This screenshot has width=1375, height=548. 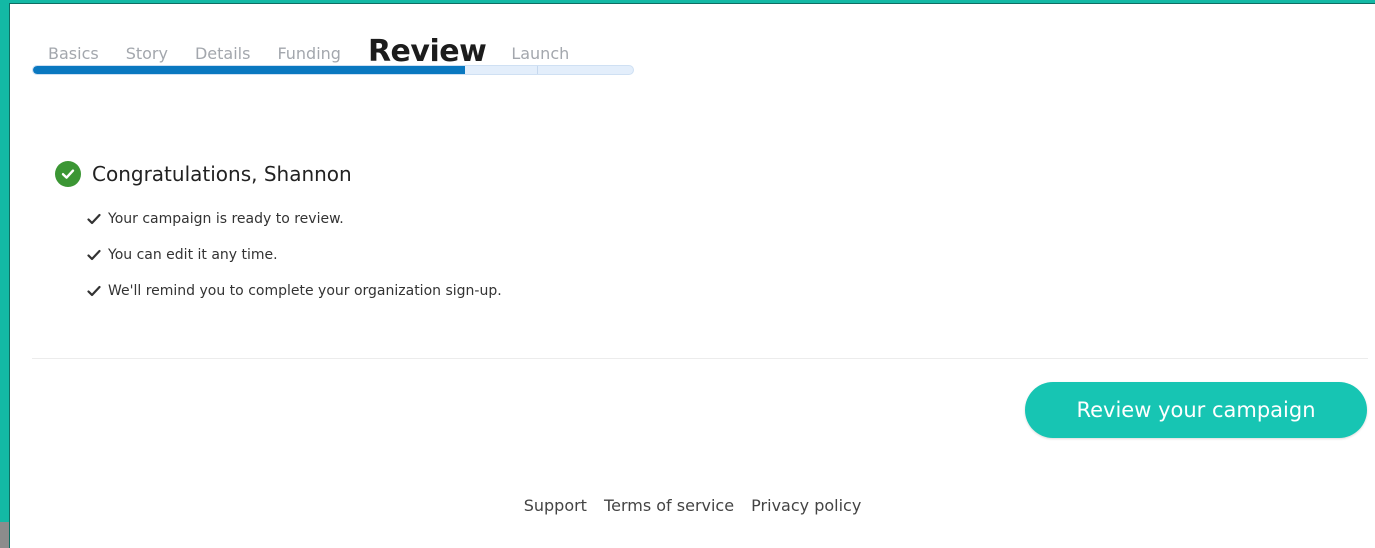 I want to click on terms-link: Terms of service, so click(x=669, y=505).